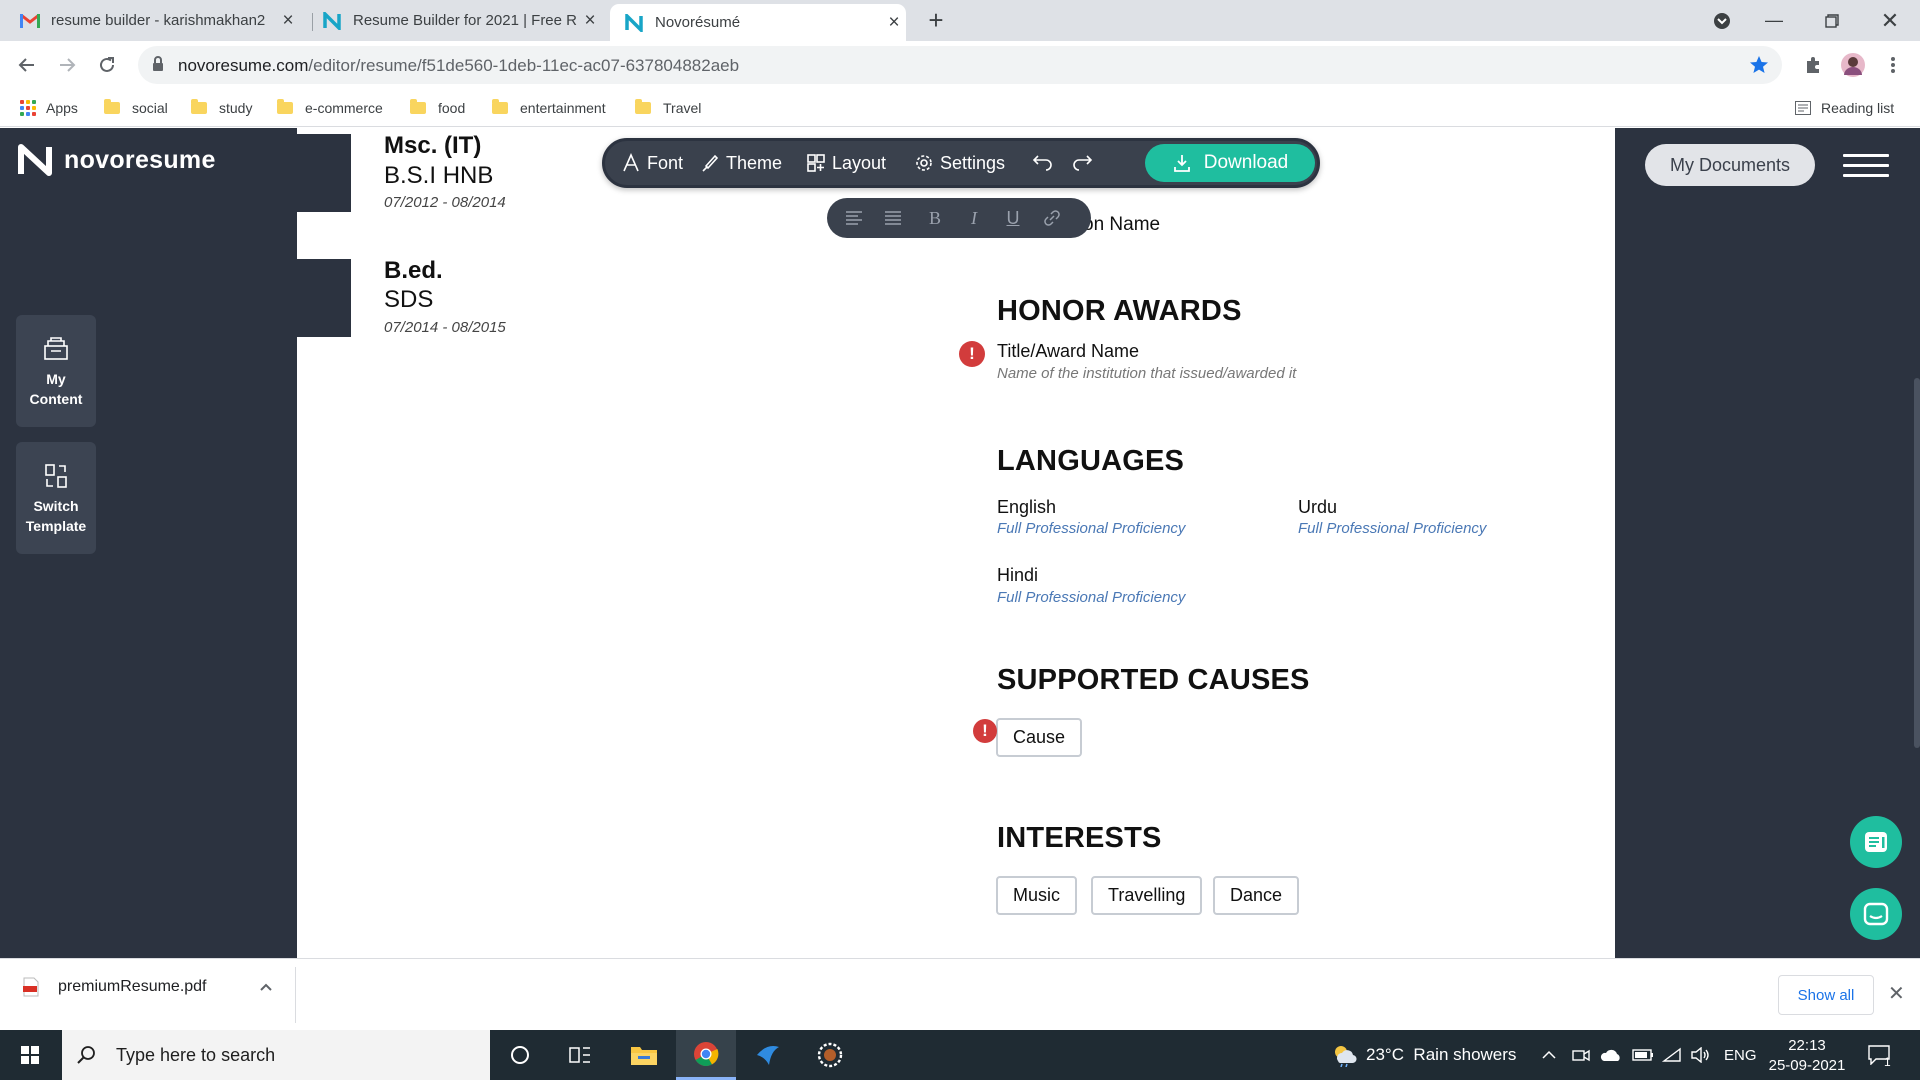 The image size is (1920, 1080). Describe the element at coordinates (549, 108) in the screenshot. I see `bookmark-entertainment: entertainment` at that location.